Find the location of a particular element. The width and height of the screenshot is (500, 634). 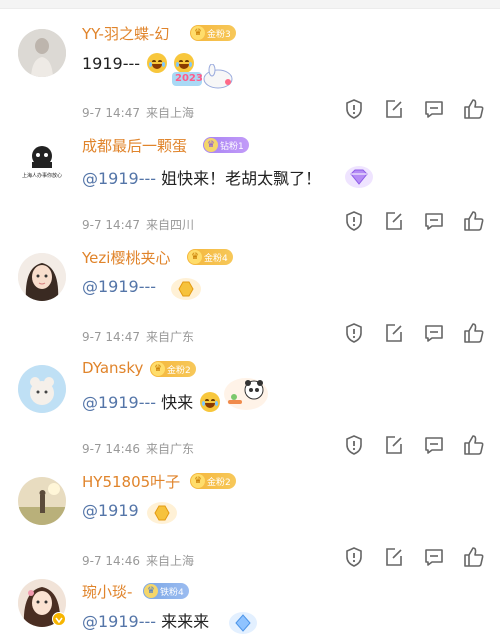

username: 琬小琰- is located at coordinates (107, 591).